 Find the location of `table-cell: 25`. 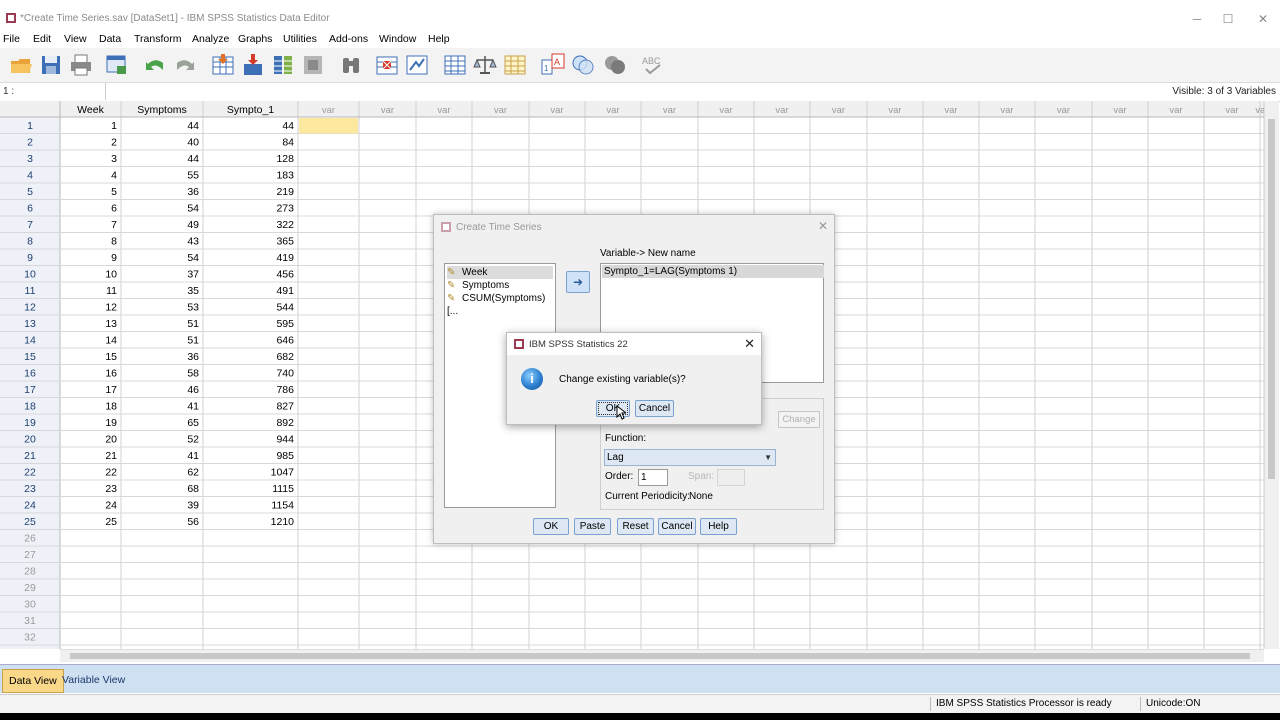

table-cell: 25 is located at coordinates (111, 522).